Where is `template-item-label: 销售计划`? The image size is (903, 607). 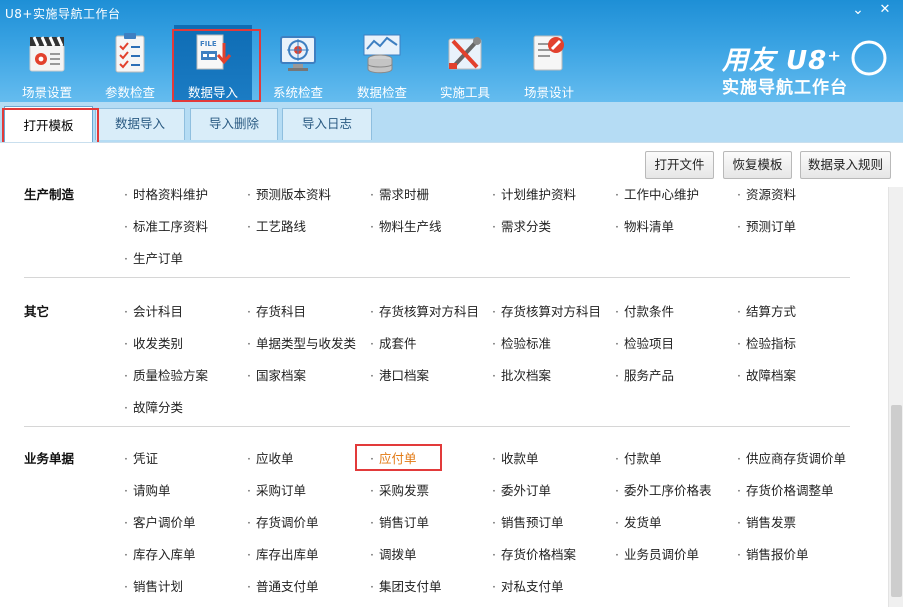
template-item-label: 销售计划 is located at coordinates (157, 586).